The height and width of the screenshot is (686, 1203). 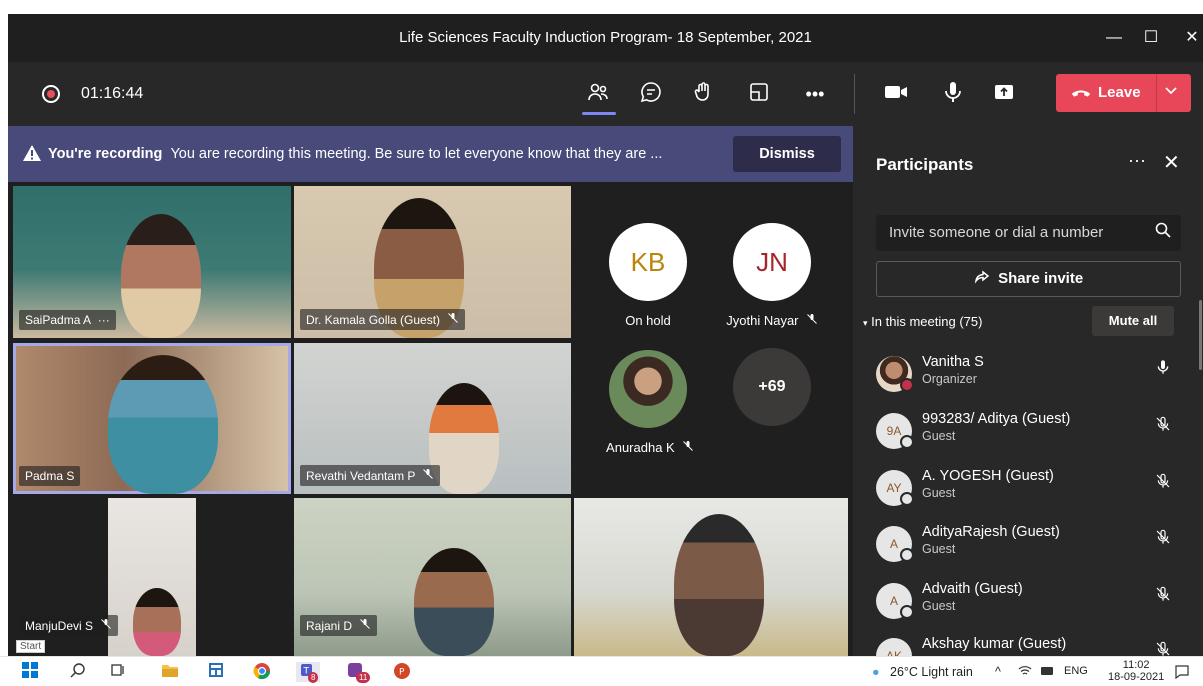 I want to click on raise-hand-icon, so click(x=704, y=94).